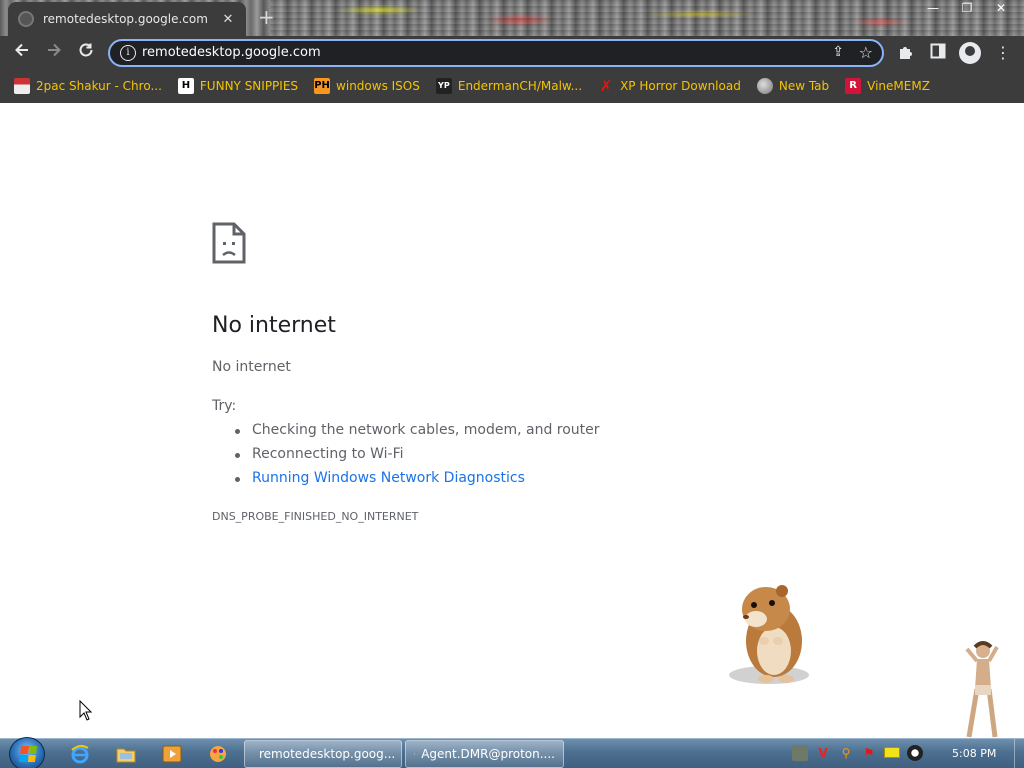 Image resolution: width=1024 pixels, height=768 pixels. Describe the element at coordinates (228, 19) in the screenshot. I see `tab-close-icon: ✕` at that location.